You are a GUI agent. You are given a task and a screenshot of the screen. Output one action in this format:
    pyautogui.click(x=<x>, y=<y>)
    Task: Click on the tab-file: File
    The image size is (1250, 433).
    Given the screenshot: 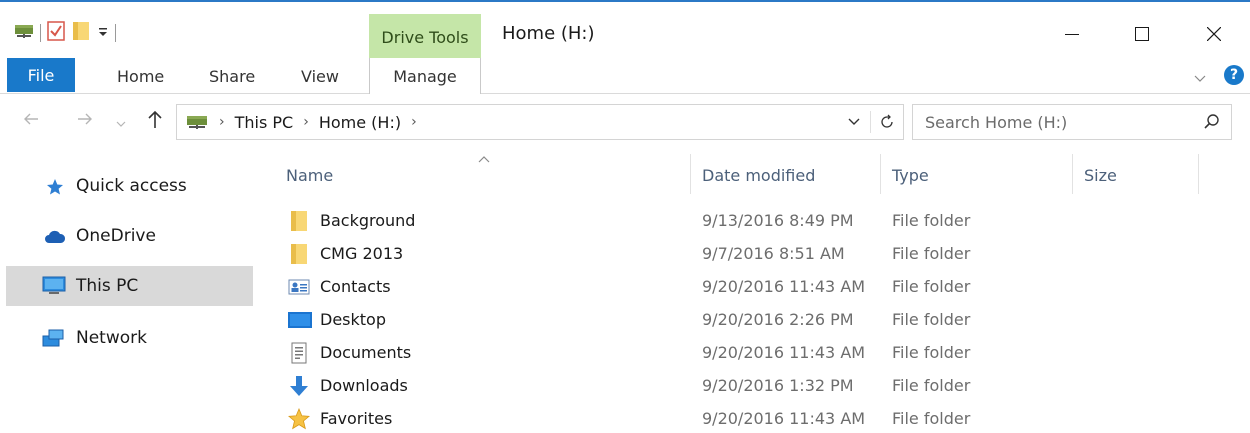 What is the action you would take?
    pyautogui.click(x=41, y=75)
    